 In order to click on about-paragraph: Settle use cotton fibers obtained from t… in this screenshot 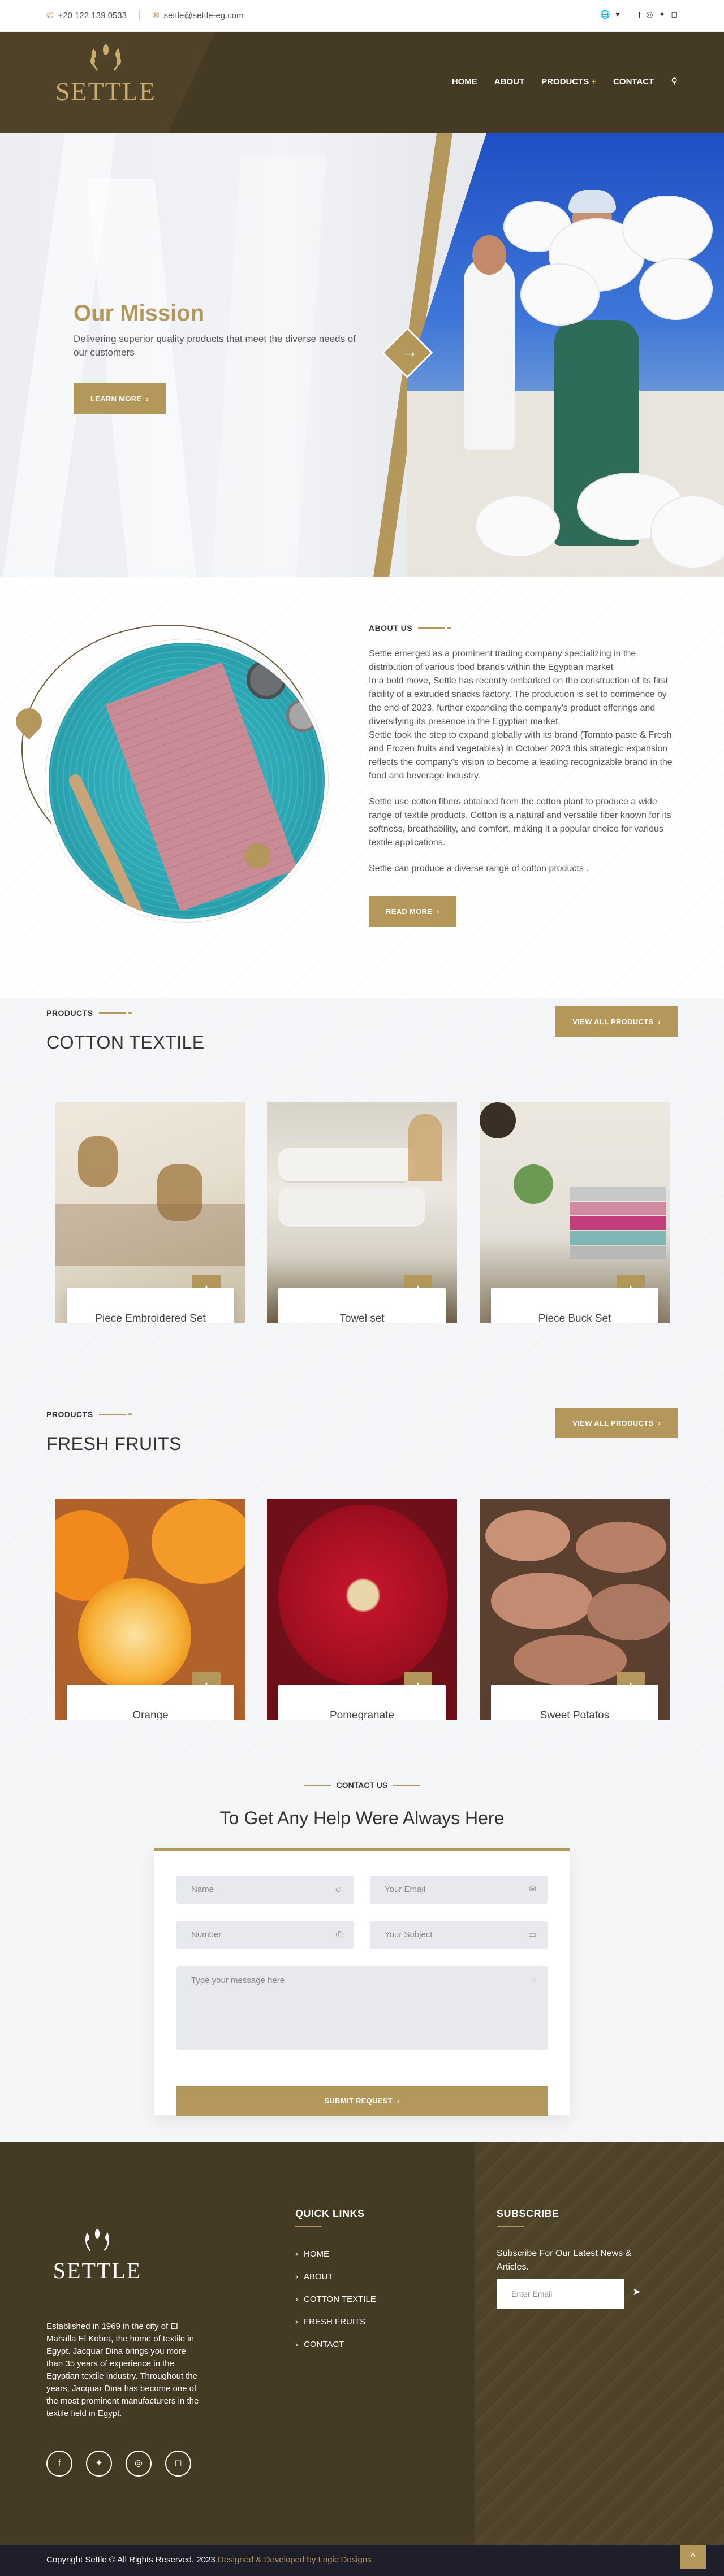, I will do `click(520, 822)`.